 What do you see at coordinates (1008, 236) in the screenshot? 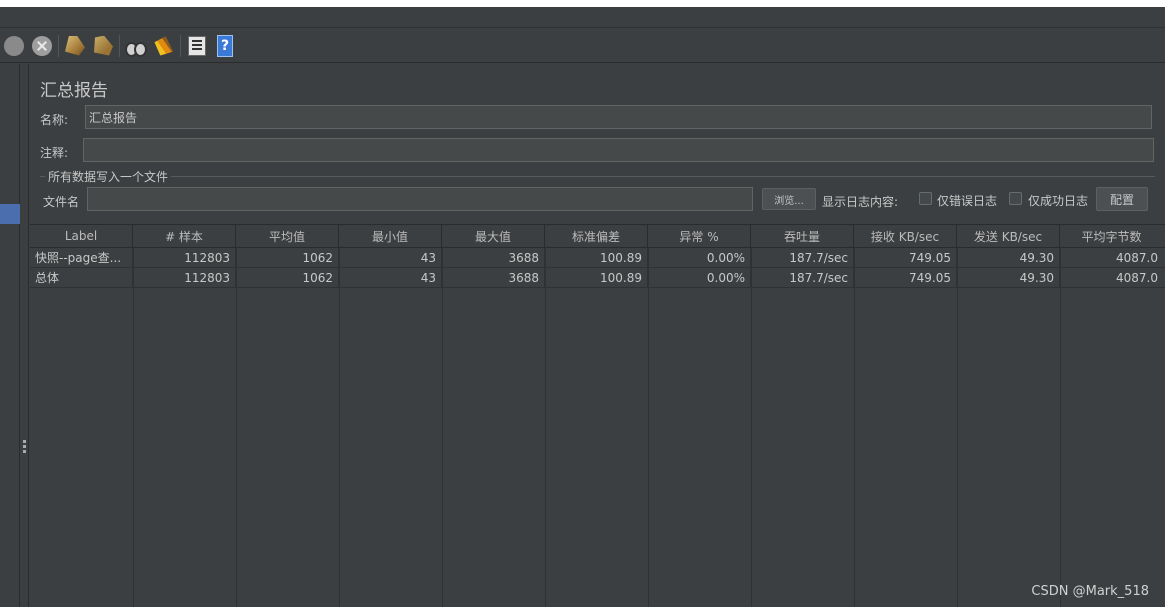
I see `column-header-sent-kb: 发送 KB/sec` at bounding box center [1008, 236].